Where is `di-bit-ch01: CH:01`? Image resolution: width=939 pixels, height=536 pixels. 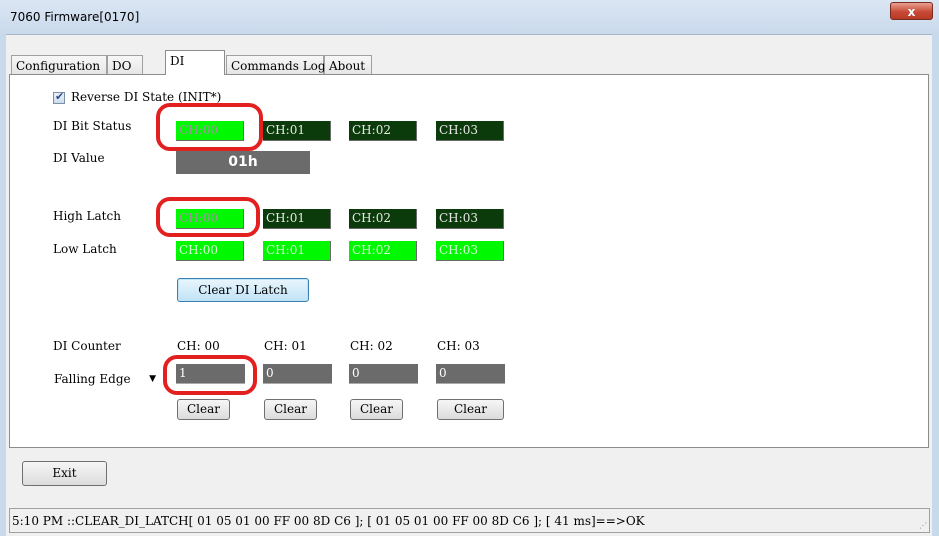 di-bit-ch01: CH:01 is located at coordinates (297, 131).